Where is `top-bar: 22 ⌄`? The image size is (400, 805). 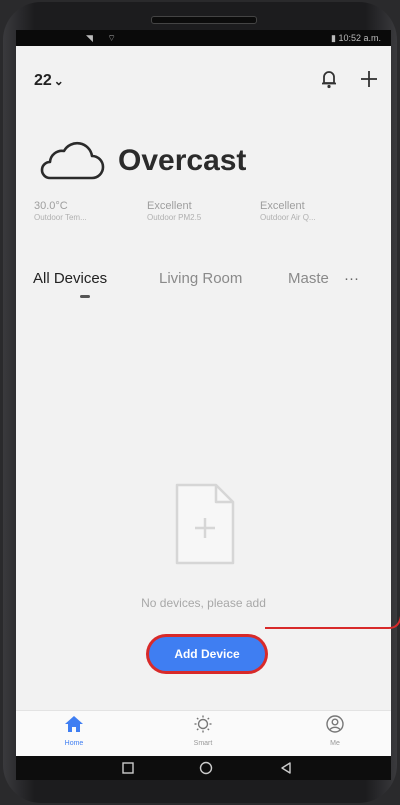 top-bar: 22 ⌄ is located at coordinates (203, 74).